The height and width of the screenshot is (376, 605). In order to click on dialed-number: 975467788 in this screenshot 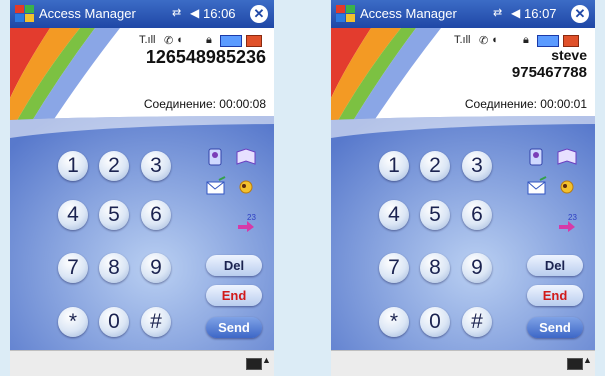, I will do `click(549, 72)`.